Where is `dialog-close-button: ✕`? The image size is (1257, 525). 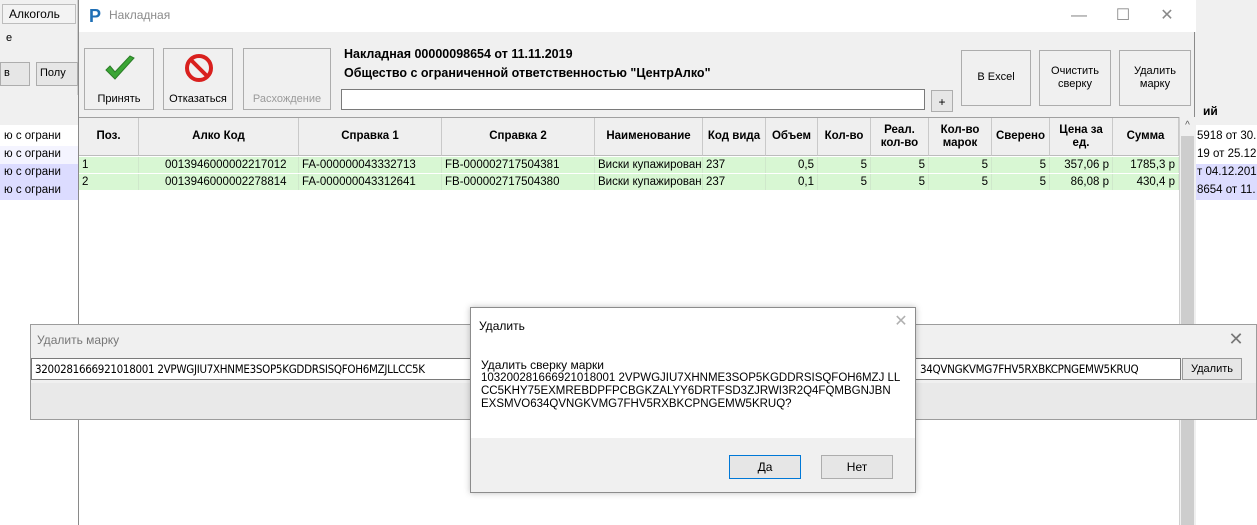 dialog-close-button: ✕ is located at coordinates (901, 322).